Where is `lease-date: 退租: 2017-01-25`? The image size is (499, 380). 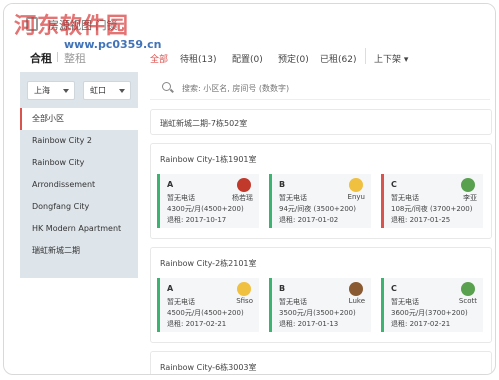 lease-date: 退租: 2017-01-25 is located at coordinates (421, 220).